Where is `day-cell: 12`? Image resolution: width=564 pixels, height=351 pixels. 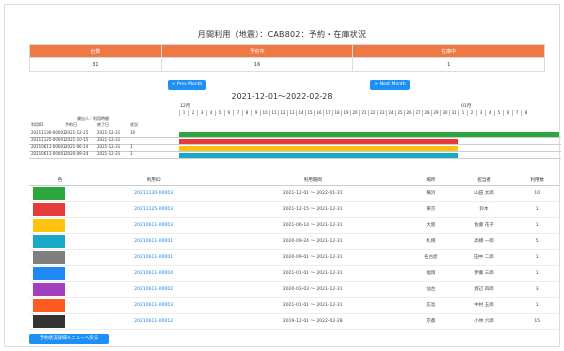 day-cell: 12 is located at coordinates (282, 113).